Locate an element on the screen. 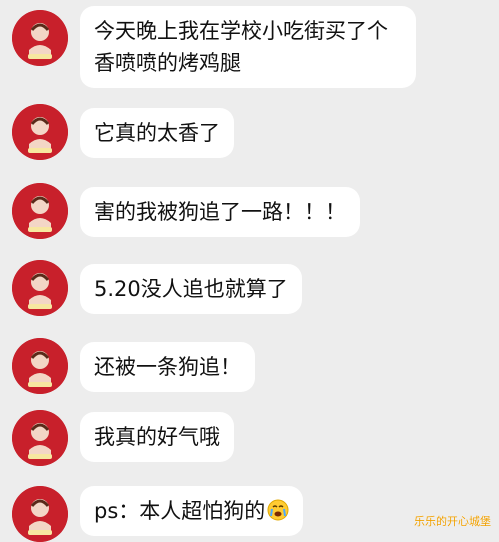 This screenshot has width=499, height=542. message-text: 5.20没人追也就算了 is located at coordinates (191, 289).